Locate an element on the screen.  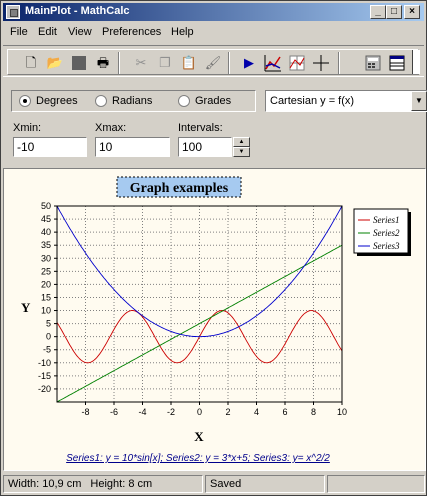
status-bar: Width: 10,9 cm Height: 8 cm Saved is located at coordinates (214, 483).